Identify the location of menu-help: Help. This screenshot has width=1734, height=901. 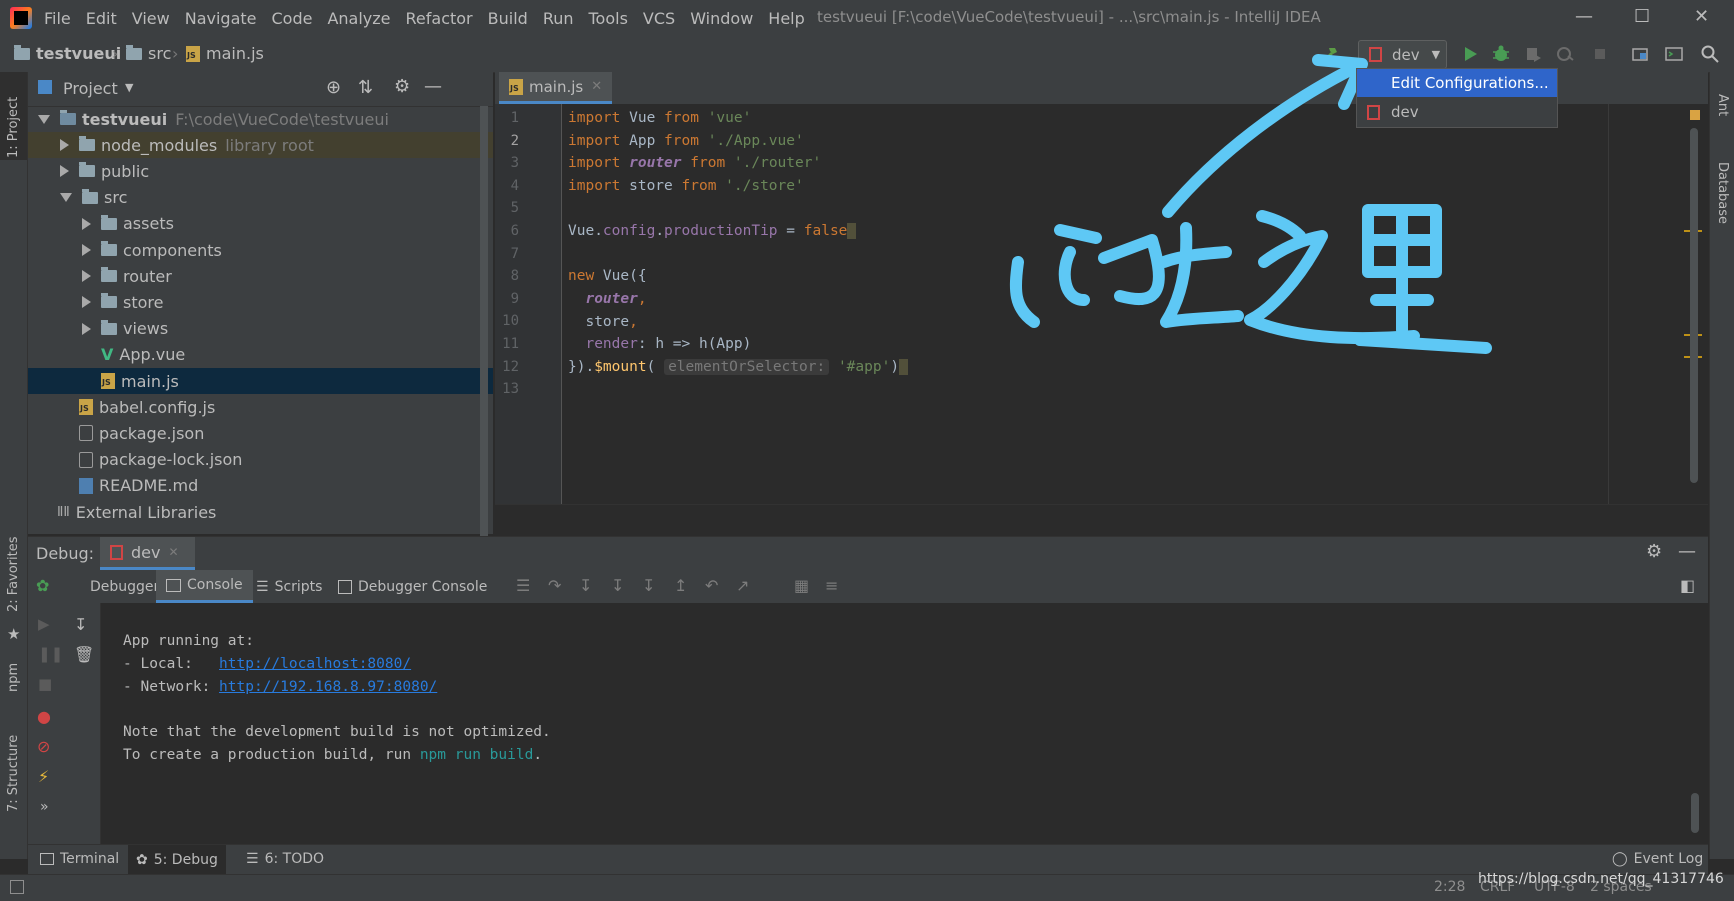
(786, 18).